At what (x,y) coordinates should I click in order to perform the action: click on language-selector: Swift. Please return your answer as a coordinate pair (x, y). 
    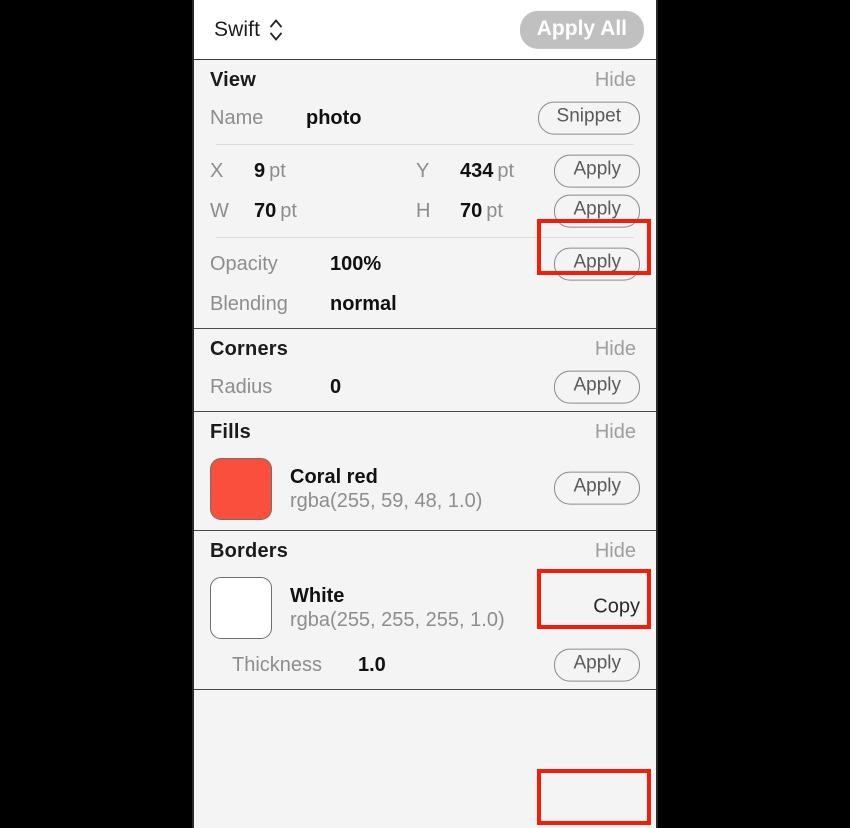
    Looking at the image, I should click on (248, 30).